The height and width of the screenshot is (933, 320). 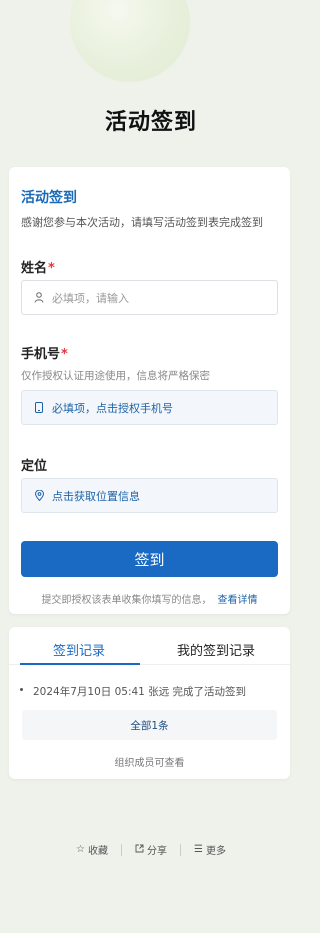 What do you see at coordinates (130, 41) in the screenshot?
I see `background-decoration` at bounding box center [130, 41].